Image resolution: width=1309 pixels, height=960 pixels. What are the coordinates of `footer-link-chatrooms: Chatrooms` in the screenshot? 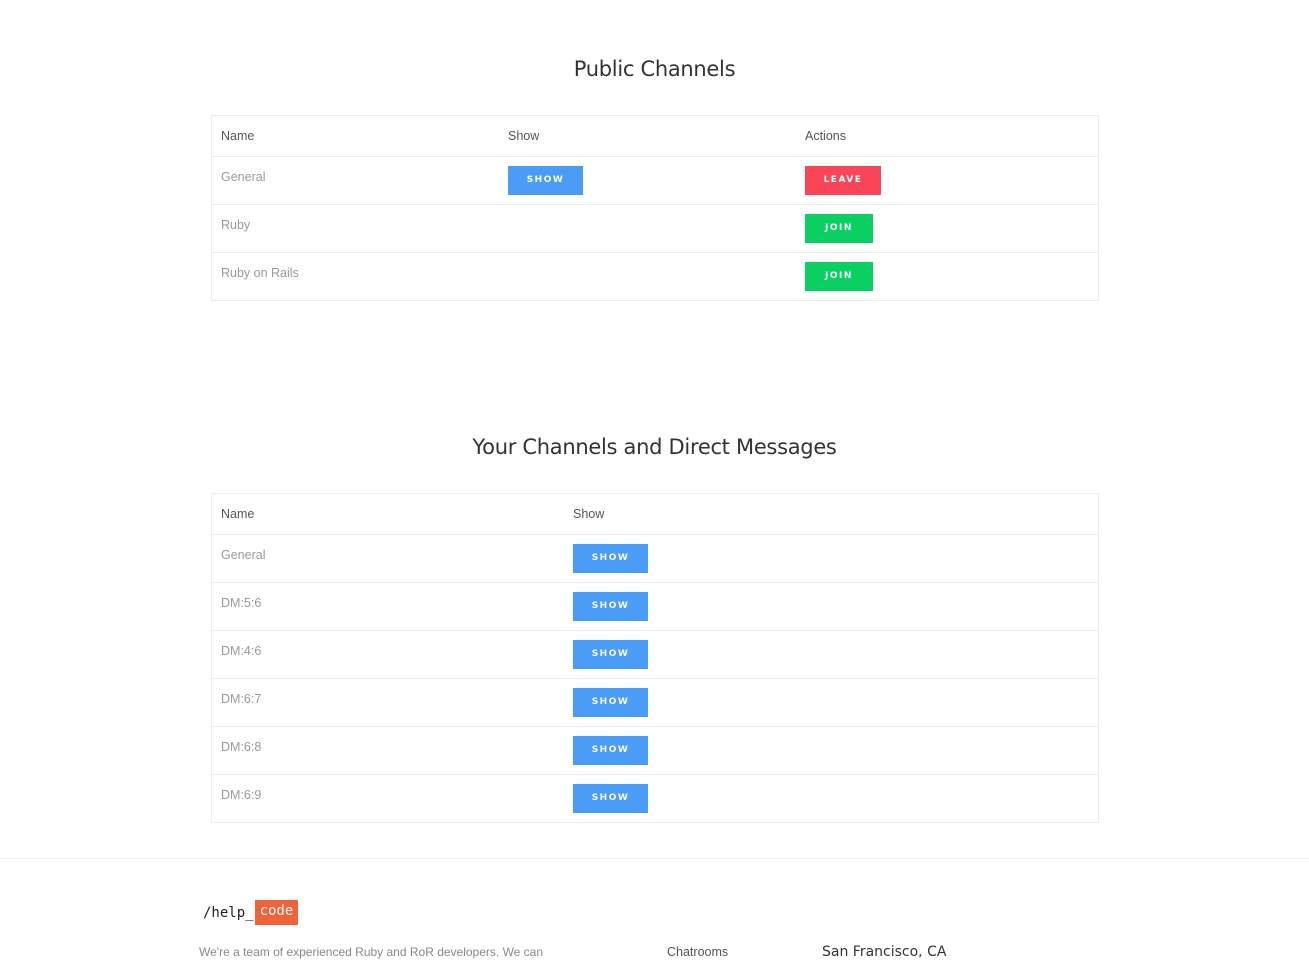 It's located at (697, 952).